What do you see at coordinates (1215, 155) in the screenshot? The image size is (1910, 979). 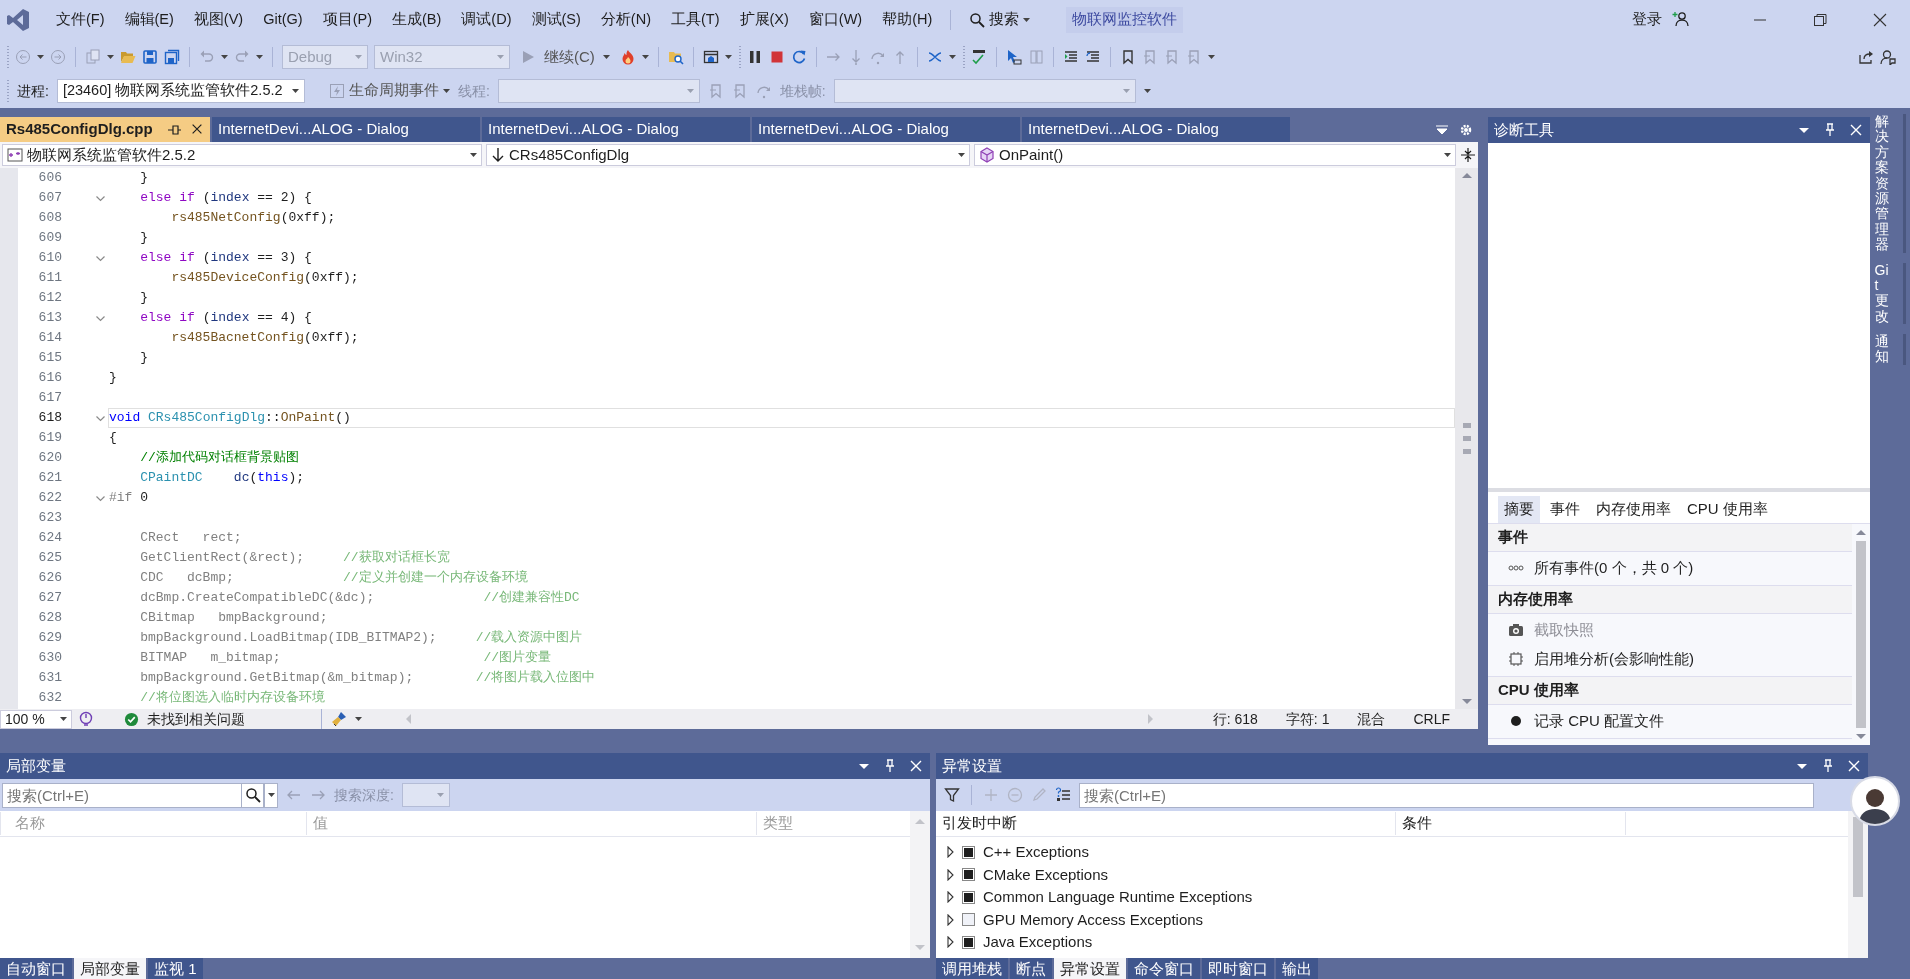 I see `member-dropdown: OnPaint()` at bounding box center [1215, 155].